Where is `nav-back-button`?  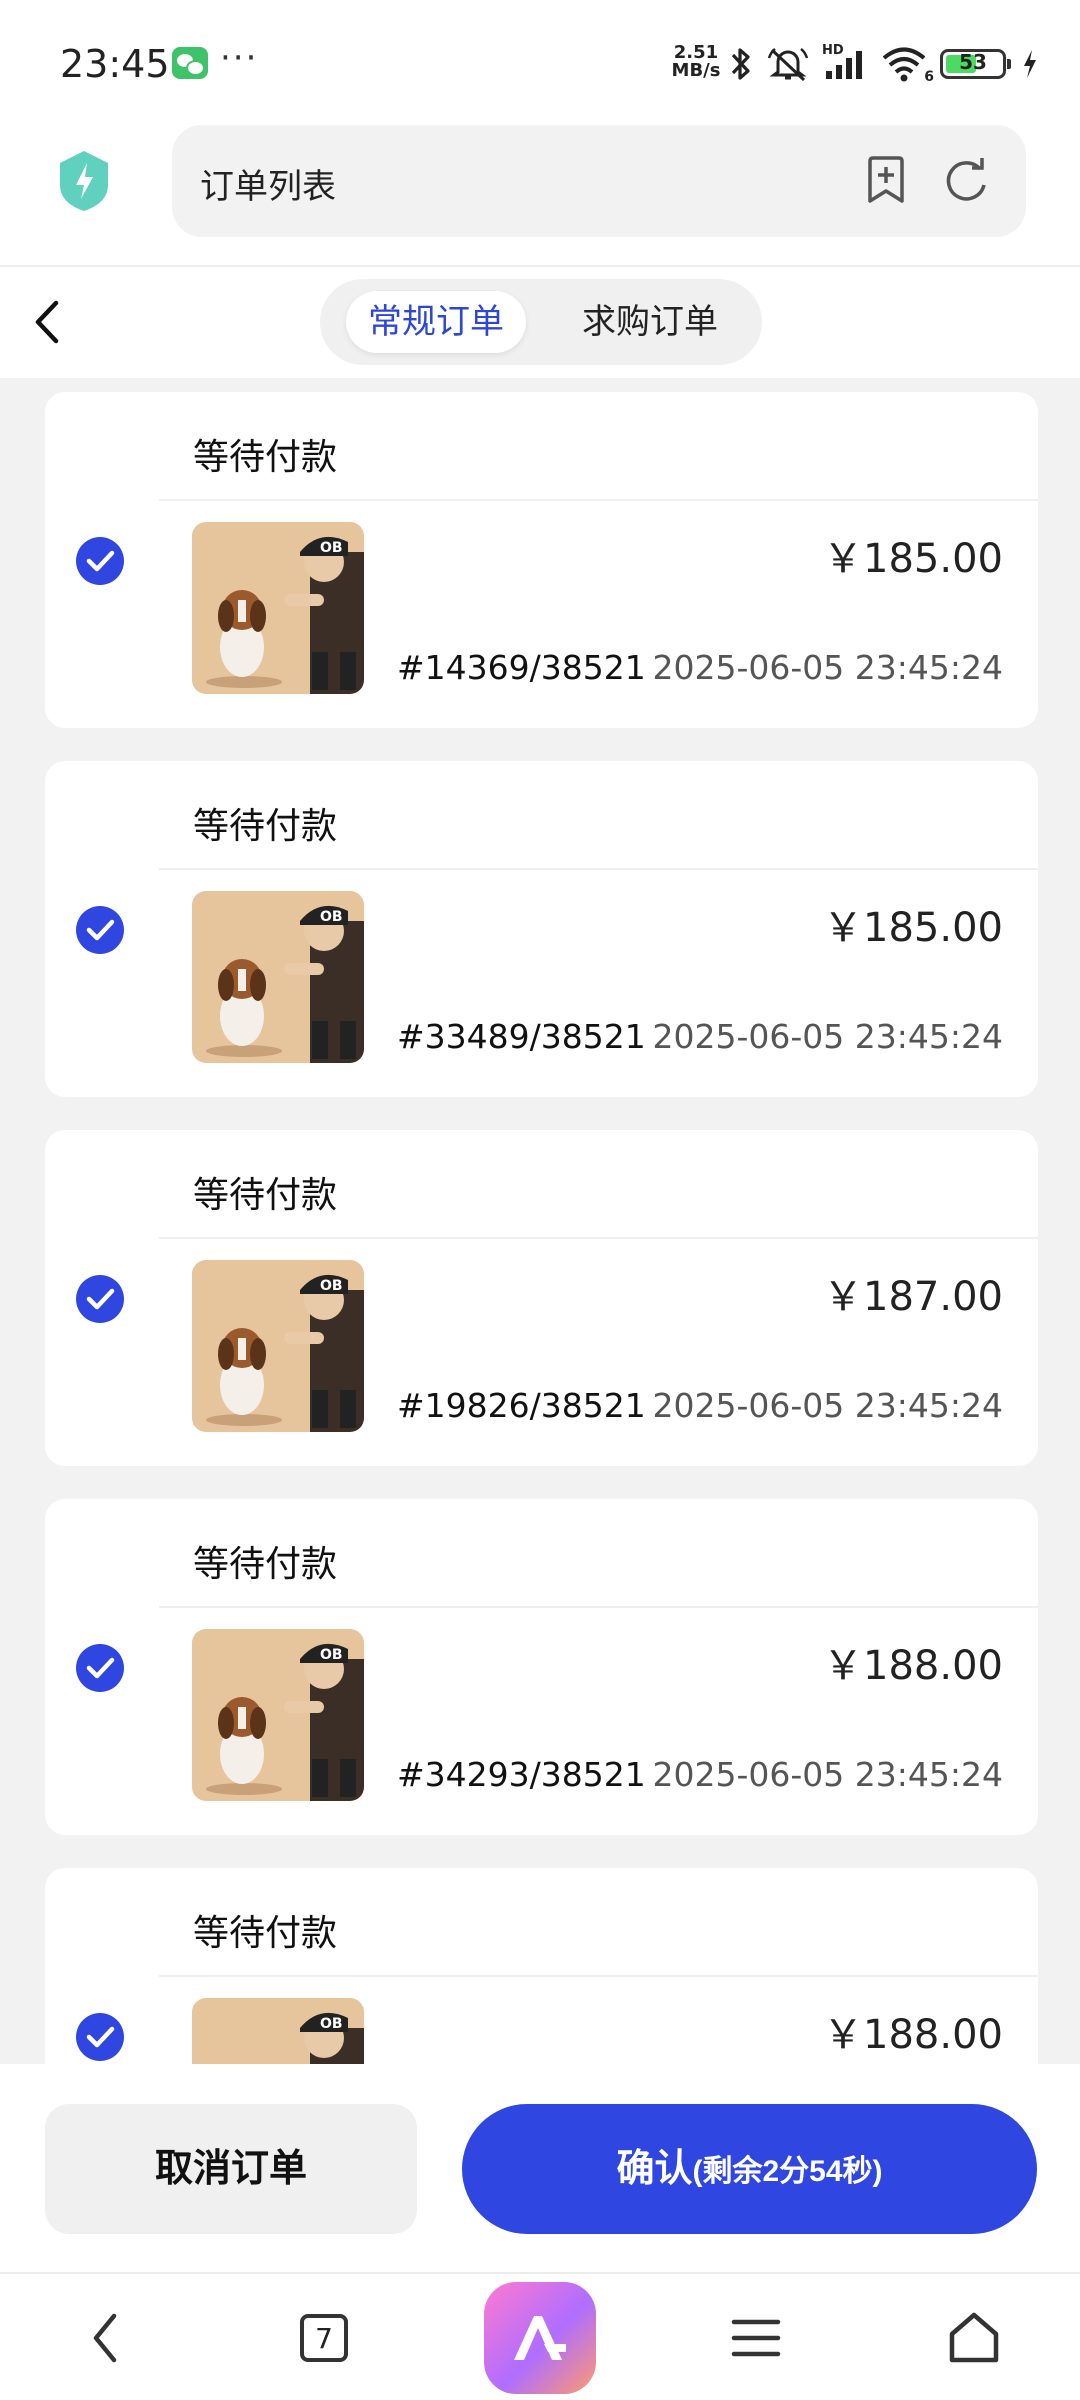
nav-back-button is located at coordinates (106, 2337).